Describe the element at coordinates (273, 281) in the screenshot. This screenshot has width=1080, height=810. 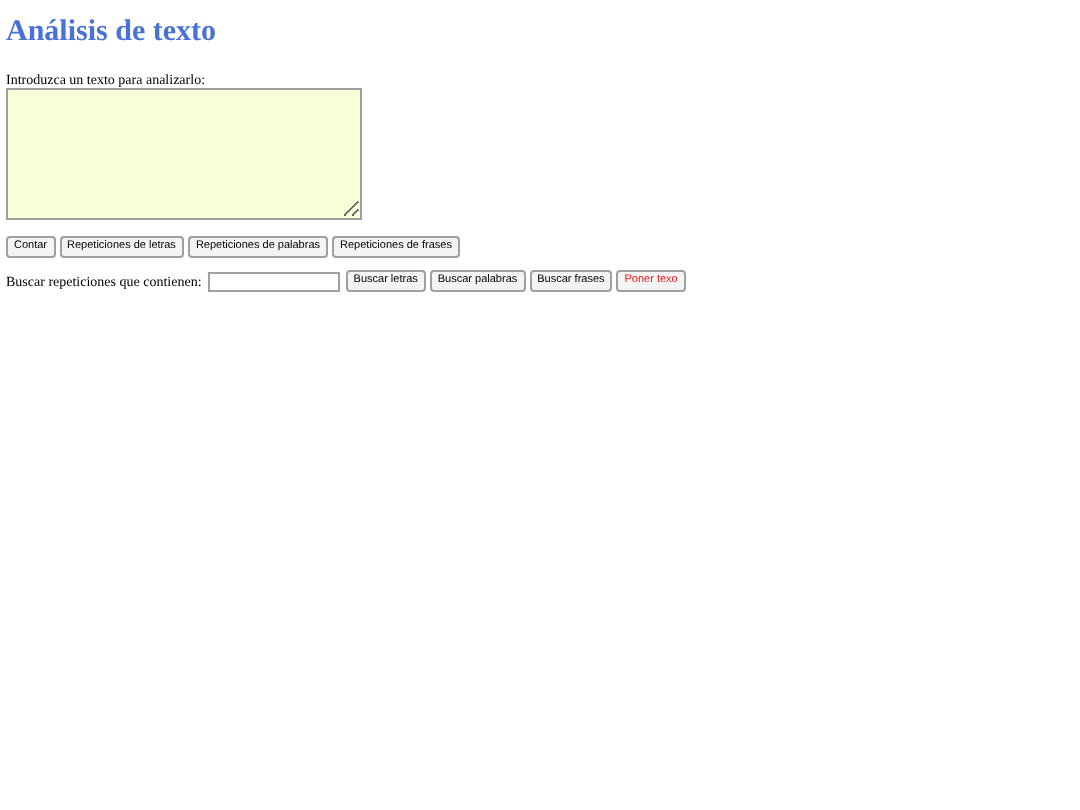
I see `search-field` at that location.